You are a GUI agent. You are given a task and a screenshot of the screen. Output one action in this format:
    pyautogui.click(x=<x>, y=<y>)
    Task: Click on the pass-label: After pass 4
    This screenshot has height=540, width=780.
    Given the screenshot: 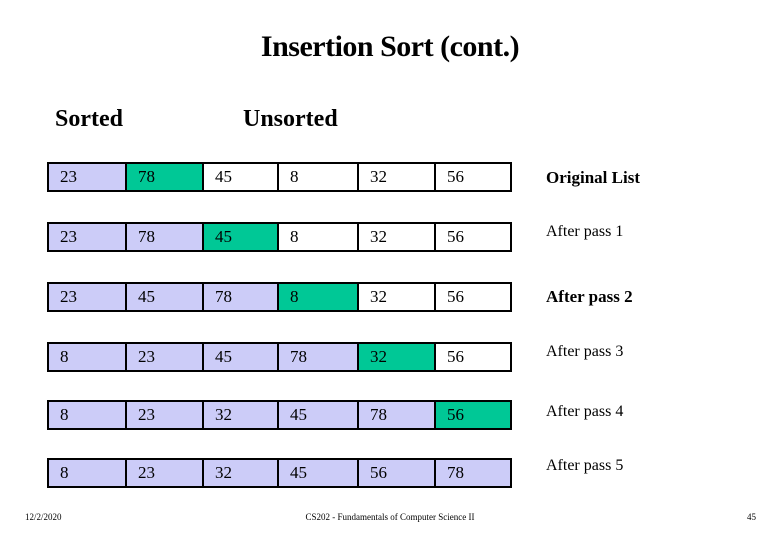 What is the action you would take?
    pyautogui.click(x=585, y=411)
    